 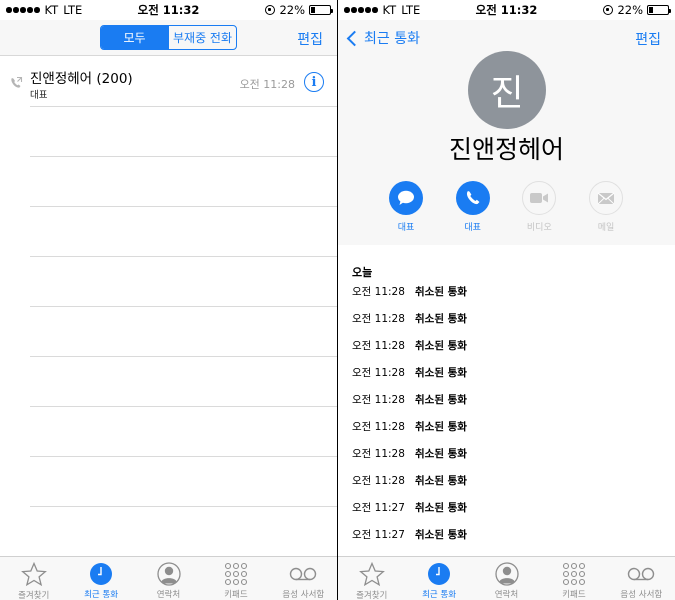 What do you see at coordinates (539, 228) in the screenshot?
I see `action-label: 비디오` at bounding box center [539, 228].